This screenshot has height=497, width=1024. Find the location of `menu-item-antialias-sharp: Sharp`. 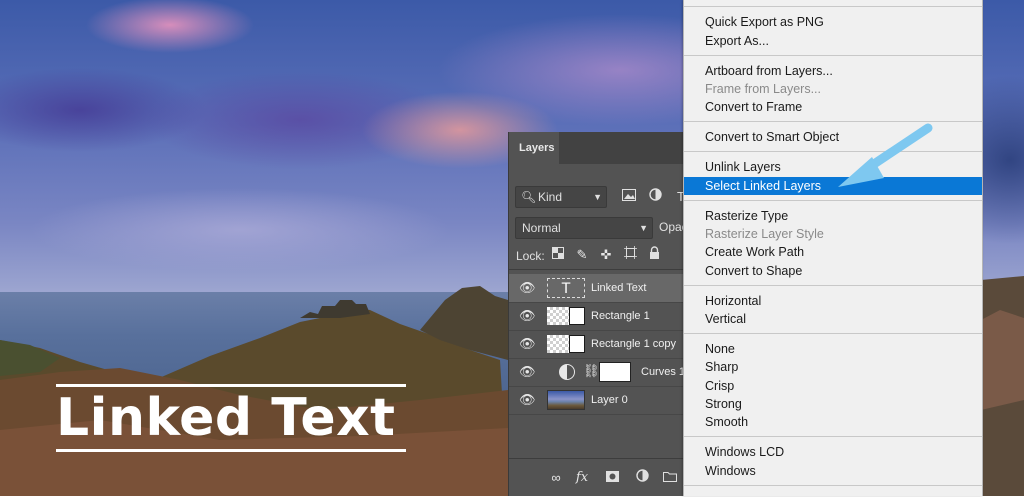

menu-item-antialias-sharp: Sharp is located at coordinates (833, 367).